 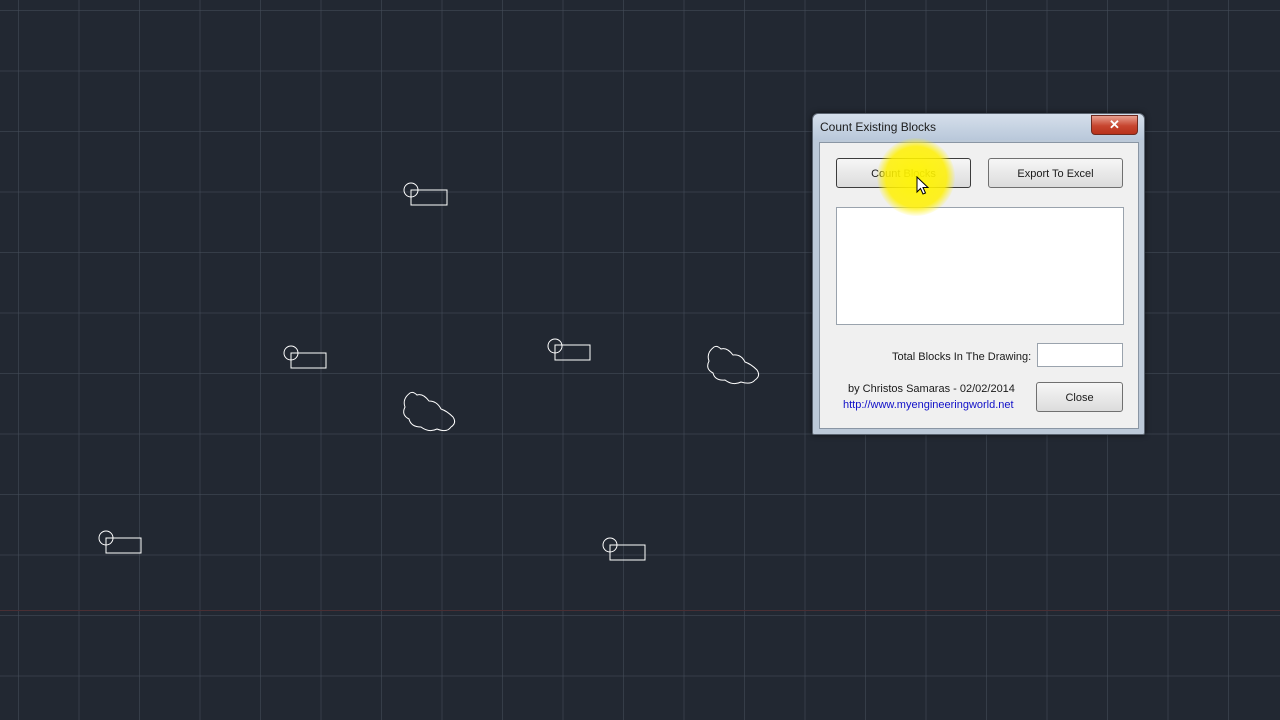 I want to click on total-blocks-label: Total Blocks In The Drawing:, so click(x=962, y=357).